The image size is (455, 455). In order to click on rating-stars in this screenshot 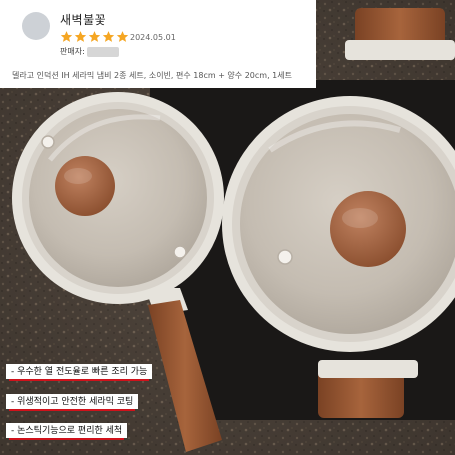, I will do `click(94, 36)`.